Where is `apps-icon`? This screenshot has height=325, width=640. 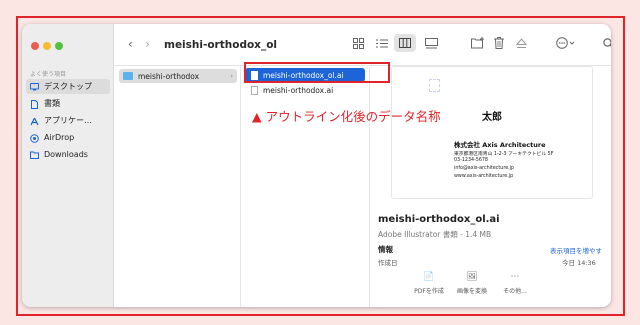 apps-icon is located at coordinates (34, 121).